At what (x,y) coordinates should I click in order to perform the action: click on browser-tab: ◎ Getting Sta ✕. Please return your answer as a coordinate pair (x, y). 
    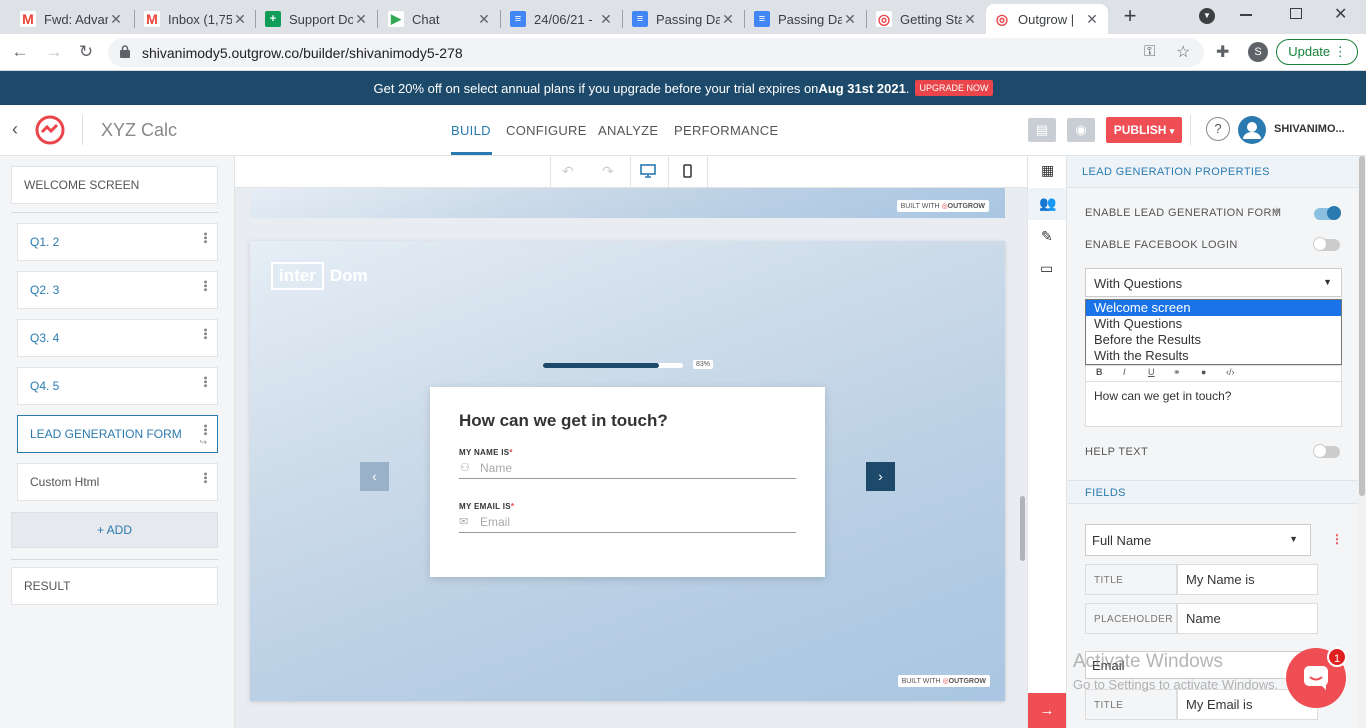
    Looking at the image, I should click on (927, 19).